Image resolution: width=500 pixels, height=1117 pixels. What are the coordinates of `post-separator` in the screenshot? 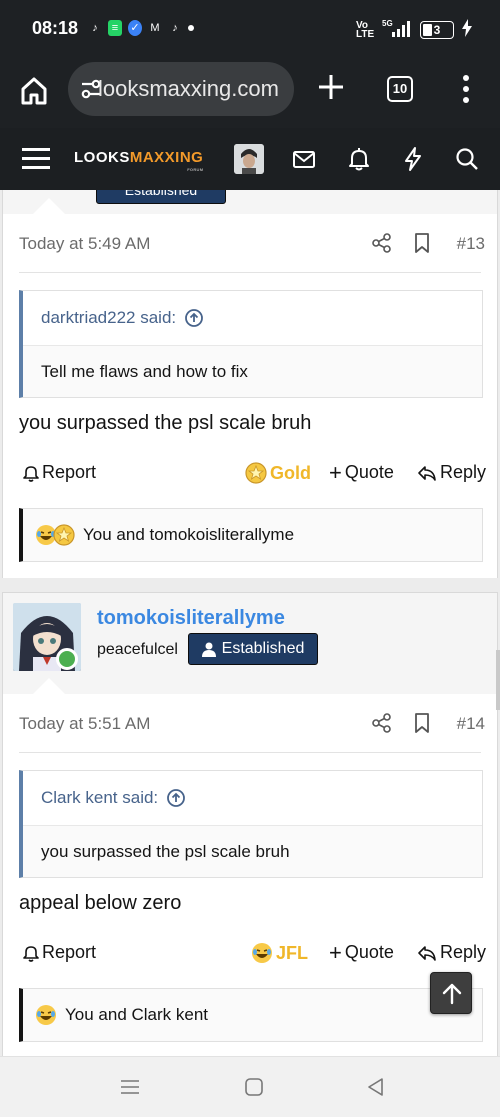 It's located at (250, 585).